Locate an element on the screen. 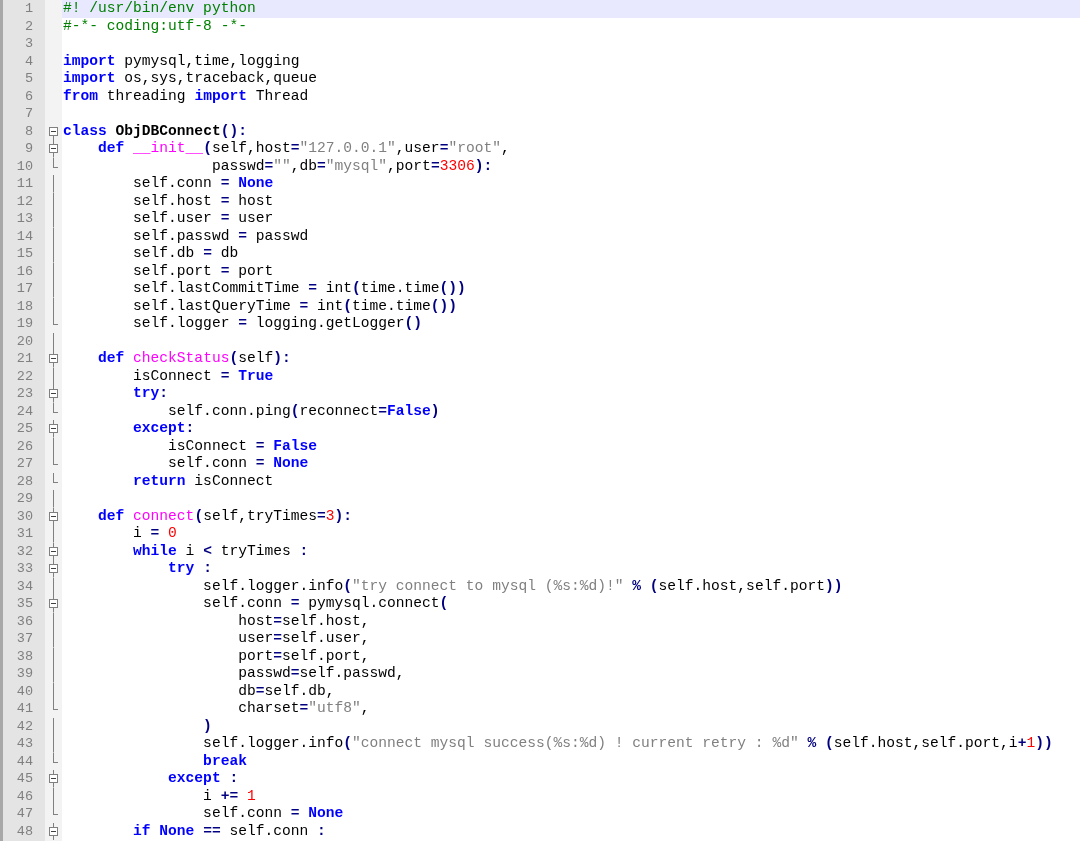 Image resolution: width=1080 pixels, height=841 pixels. line-number: 46 is located at coordinates (24, 796).